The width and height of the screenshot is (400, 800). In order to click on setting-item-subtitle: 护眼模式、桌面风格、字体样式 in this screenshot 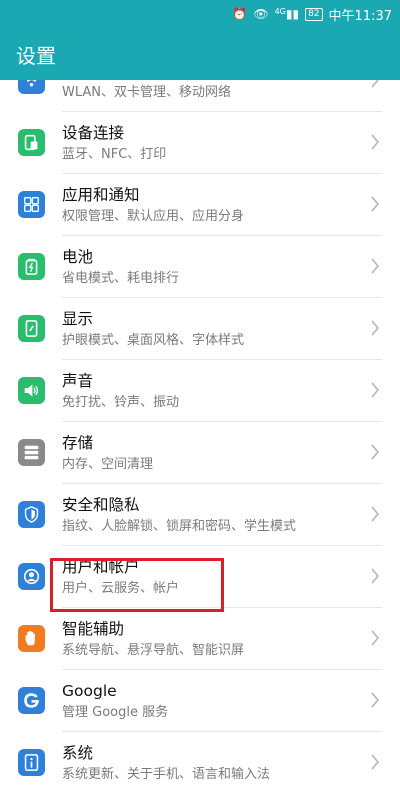, I will do `click(153, 340)`.